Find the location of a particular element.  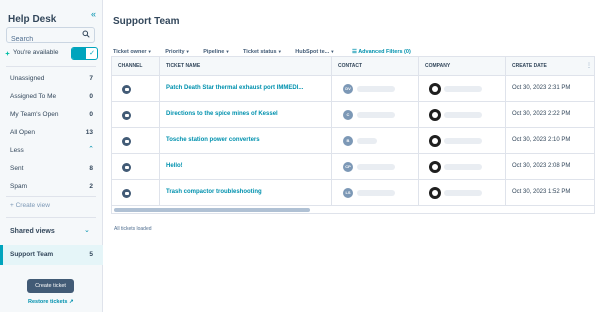

tickets-loaded-status: All tickets loaded is located at coordinates (133, 229).